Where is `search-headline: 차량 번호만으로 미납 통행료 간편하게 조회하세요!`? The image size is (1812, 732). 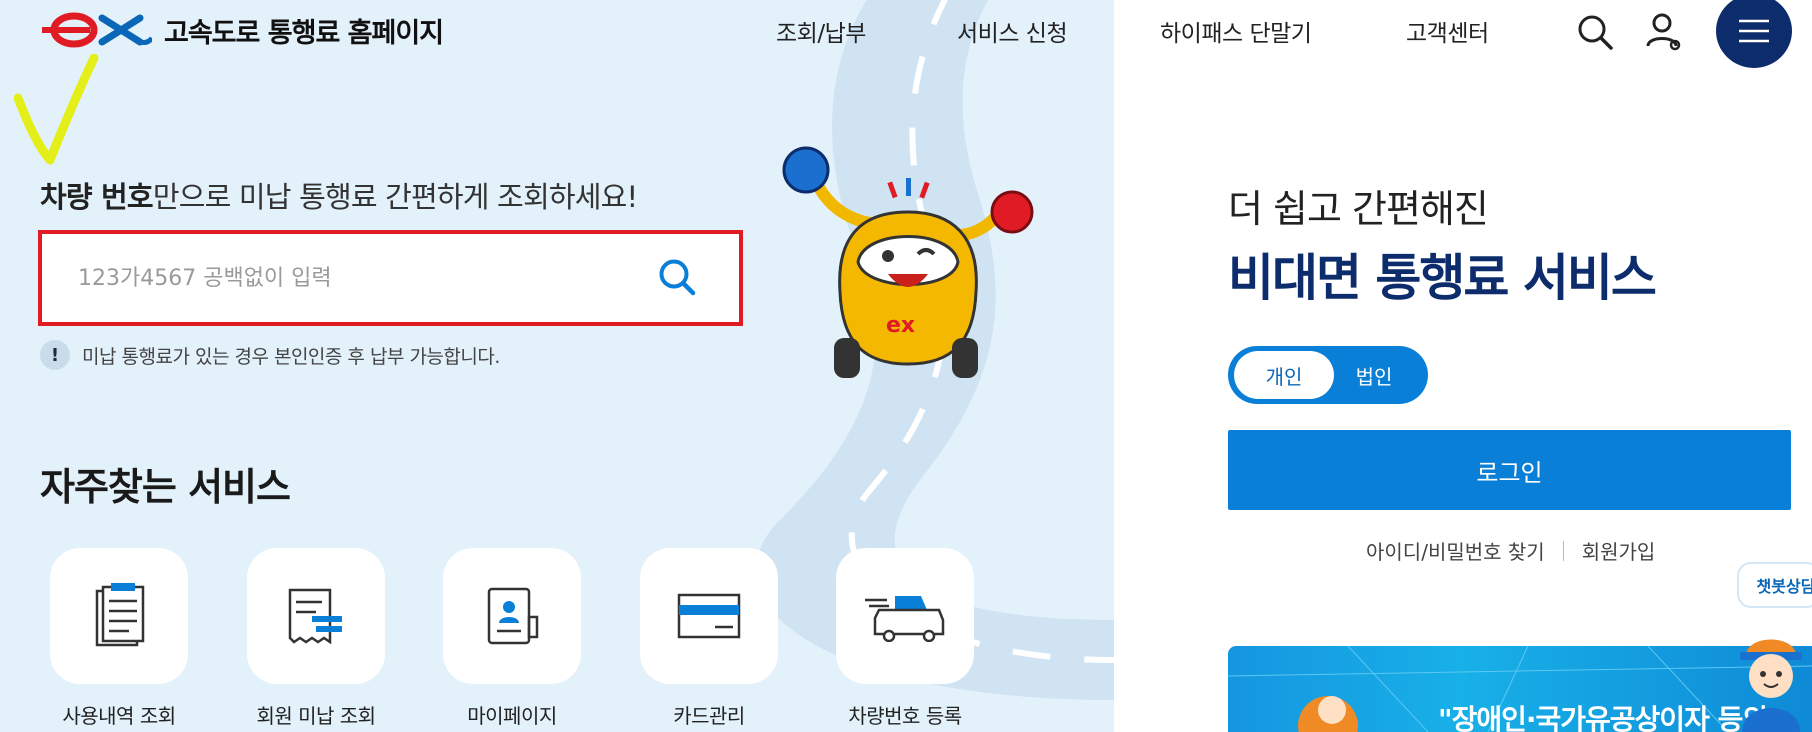
search-headline: 차량 번호만으로 미납 통행료 간편하게 조회하세요! is located at coordinates (339, 195).